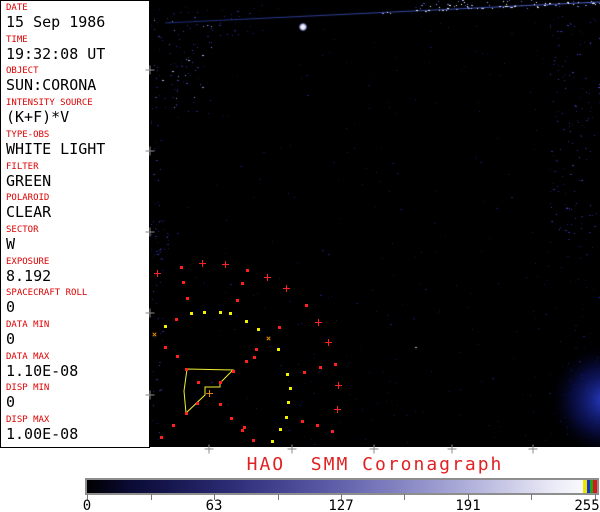  What do you see at coordinates (76, 301) in the screenshot?
I see `sidebar-field-spacecraft-roll: SPACECRAFT ROLL 0` at bounding box center [76, 301].